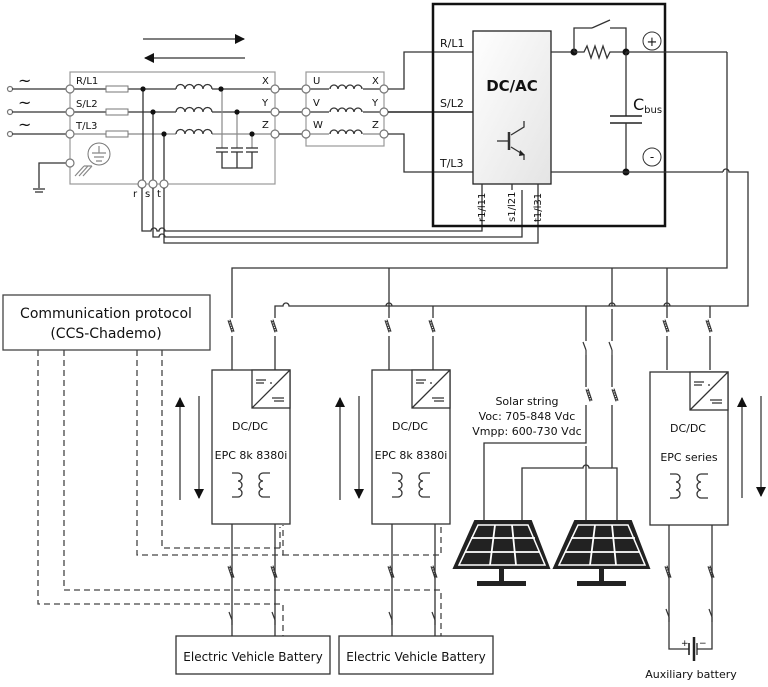 The height and width of the screenshot is (687, 768). What do you see at coordinates (647, 105) in the screenshot?
I see `capacitor-label: Cbus` at bounding box center [647, 105].